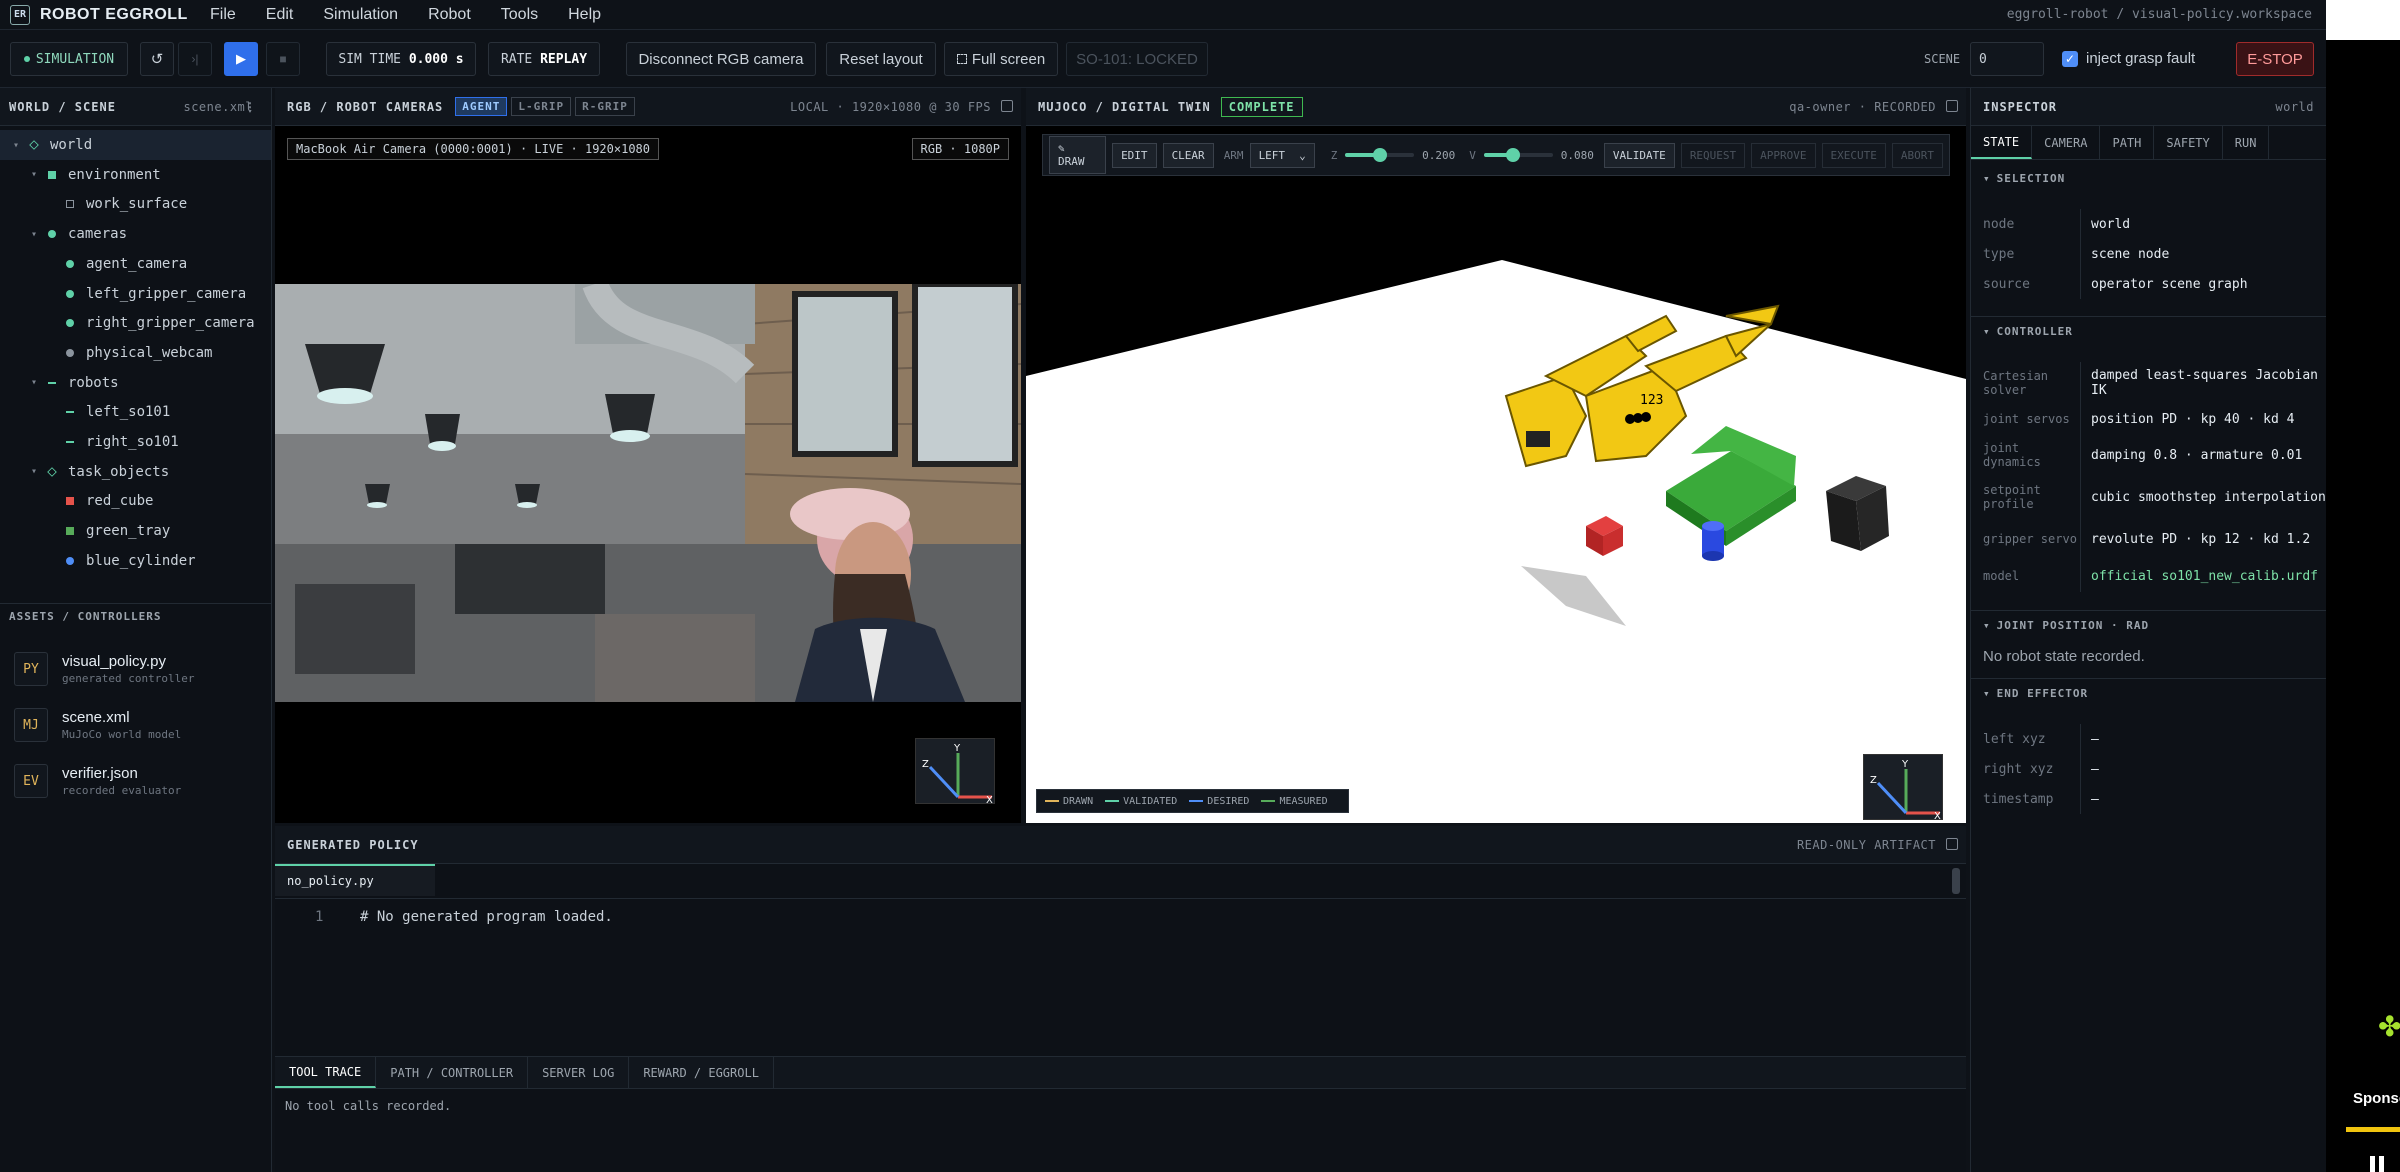 The image size is (2400, 1172). What do you see at coordinates (2127, 142) in the screenshot?
I see `tab-path: PATH` at bounding box center [2127, 142].